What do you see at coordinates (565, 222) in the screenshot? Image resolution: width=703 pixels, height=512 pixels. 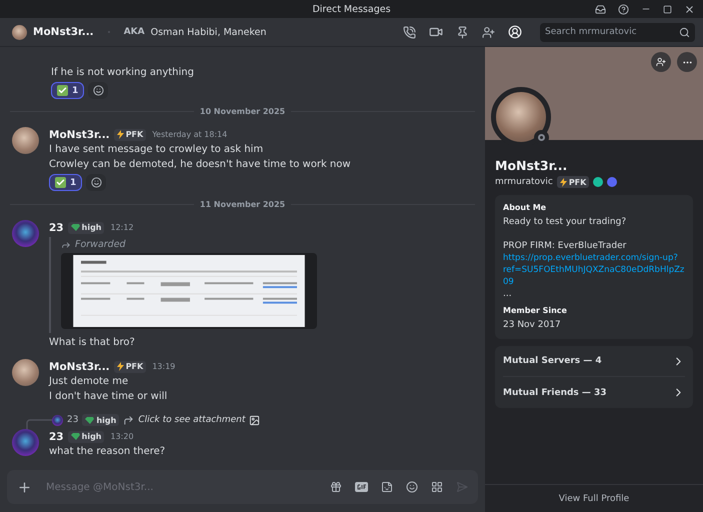 I see `about-text: Ready to test your trading?` at bounding box center [565, 222].